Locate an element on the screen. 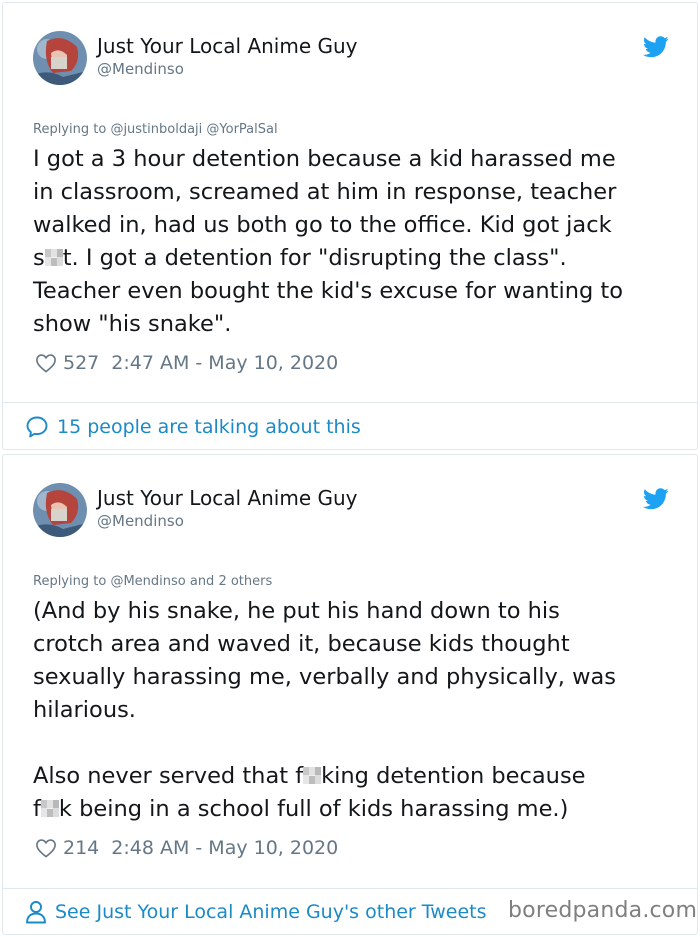  person-icon is located at coordinates (36, 912).